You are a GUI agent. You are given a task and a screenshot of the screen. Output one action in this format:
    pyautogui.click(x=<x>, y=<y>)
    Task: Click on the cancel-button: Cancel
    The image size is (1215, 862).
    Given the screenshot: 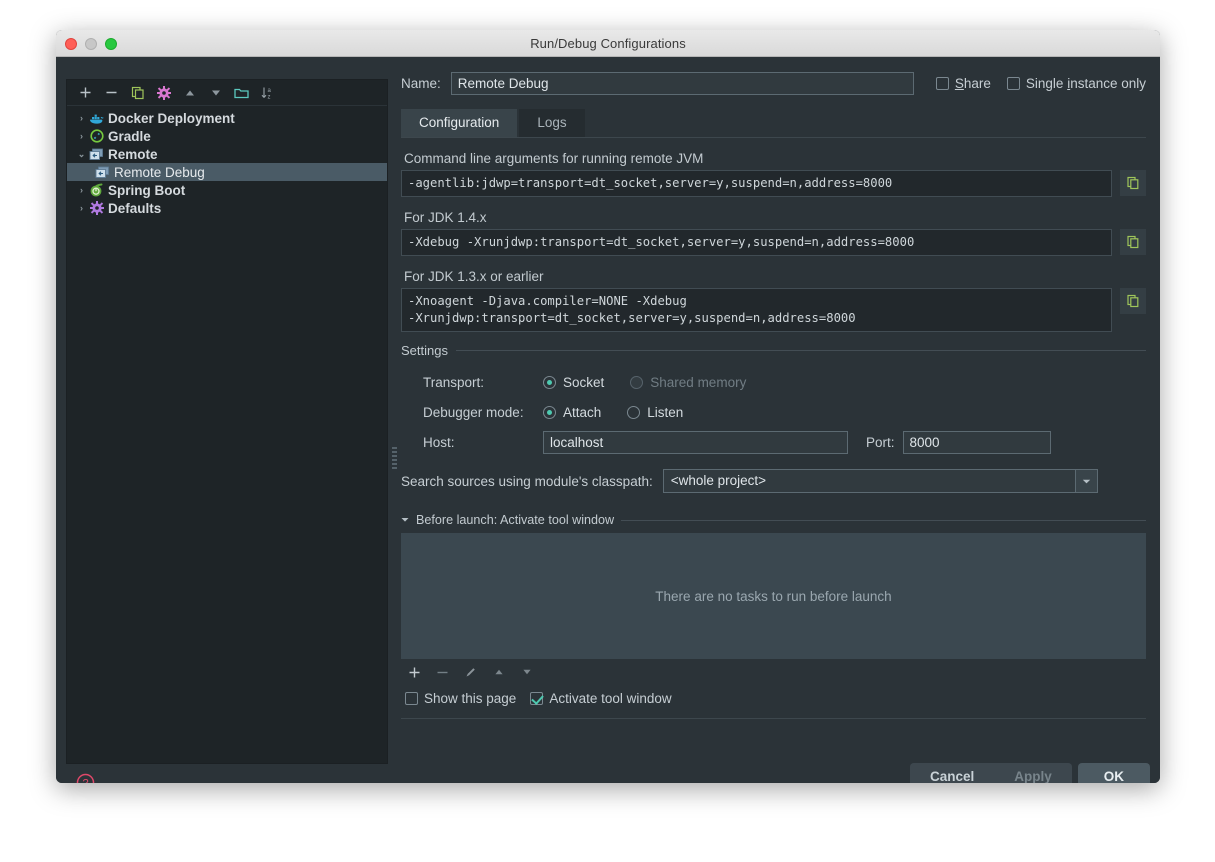 What is the action you would take?
    pyautogui.click(x=952, y=773)
    